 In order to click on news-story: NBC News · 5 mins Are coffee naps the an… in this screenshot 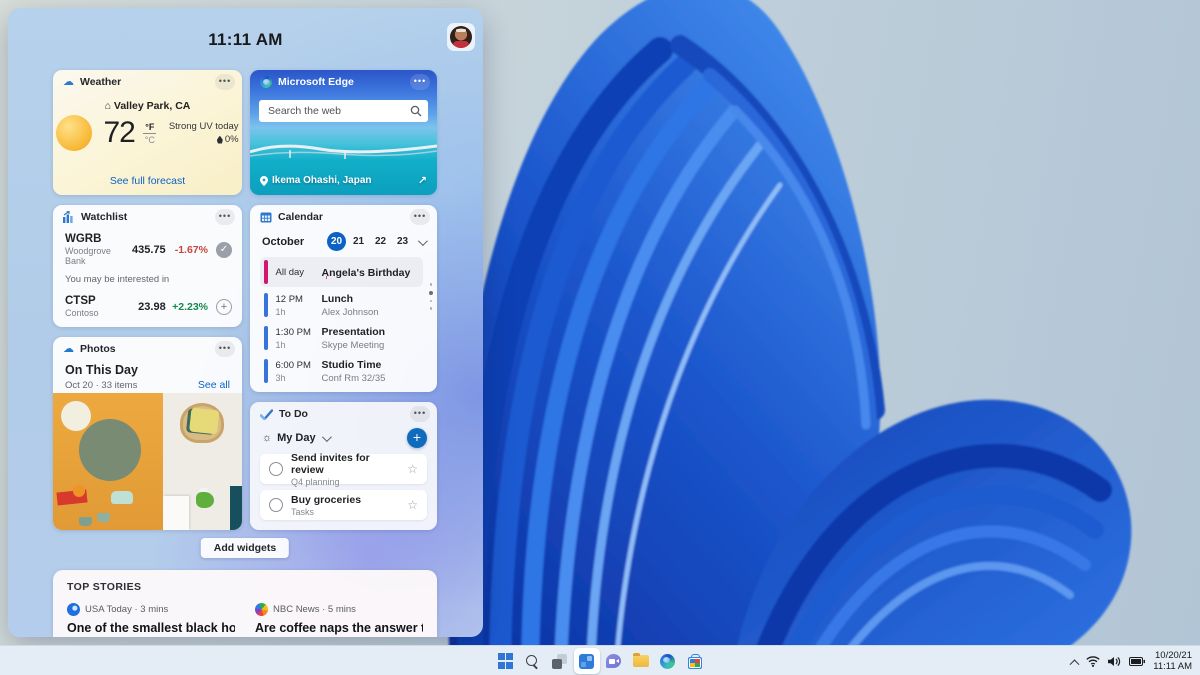, I will do `click(339, 619)`.